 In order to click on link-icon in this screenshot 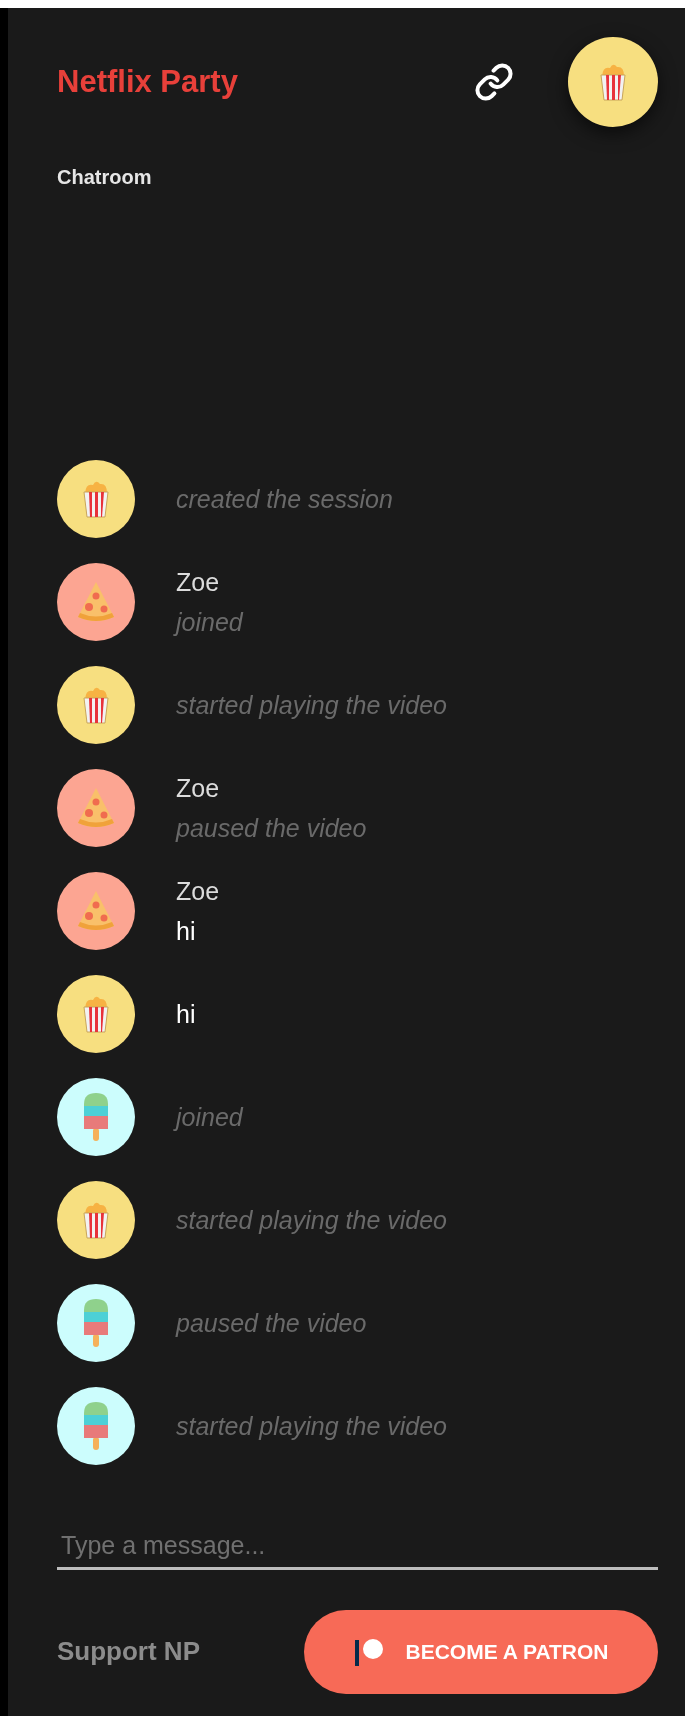, I will do `click(494, 82)`.